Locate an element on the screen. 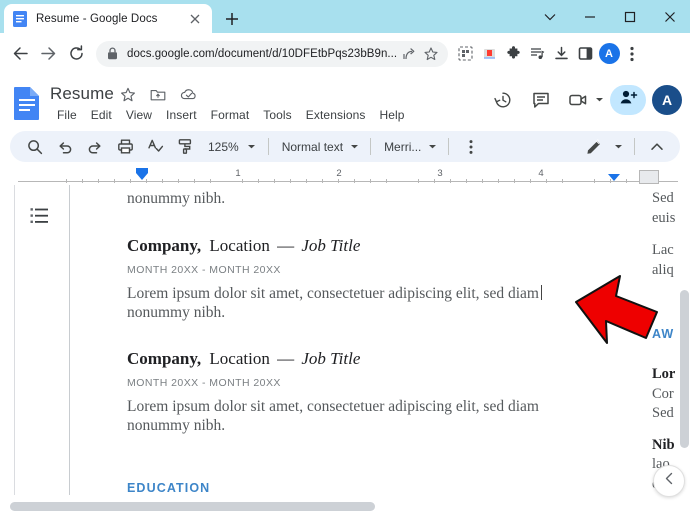  collapse-panel-button is located at coordinates (669, 481).